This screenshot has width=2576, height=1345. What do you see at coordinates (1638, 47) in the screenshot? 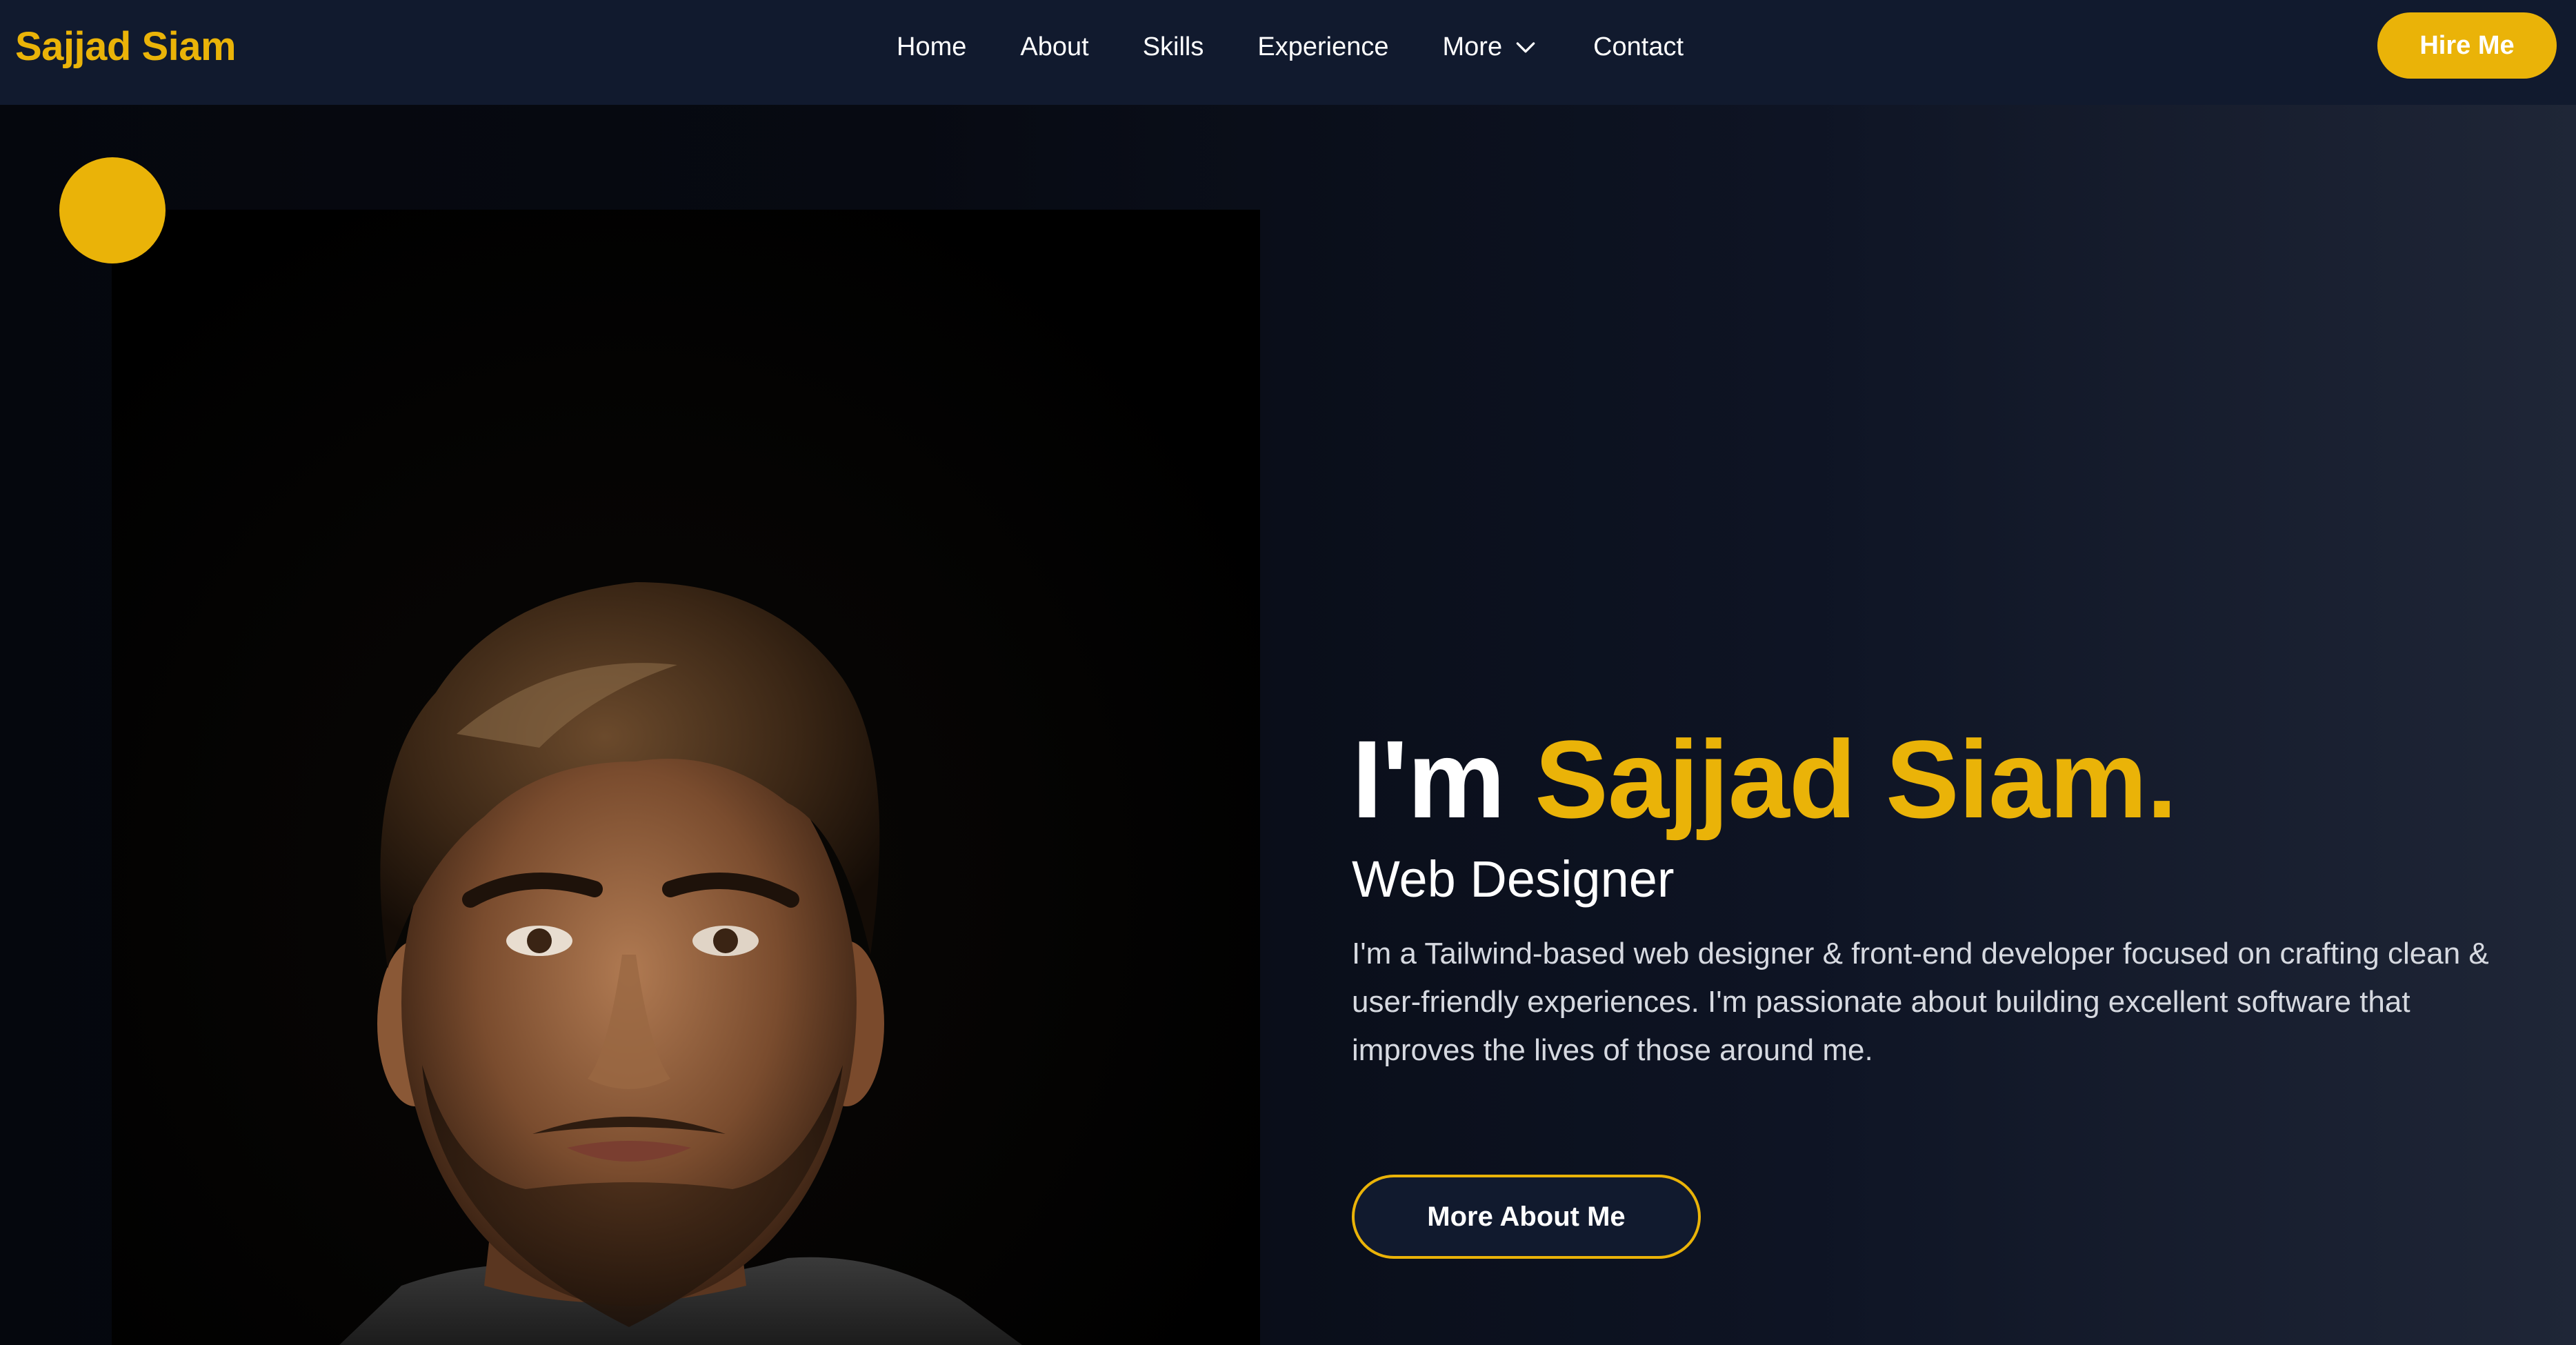
I see `nav-link-contact: Contact` at bounding box center [1638, 47].